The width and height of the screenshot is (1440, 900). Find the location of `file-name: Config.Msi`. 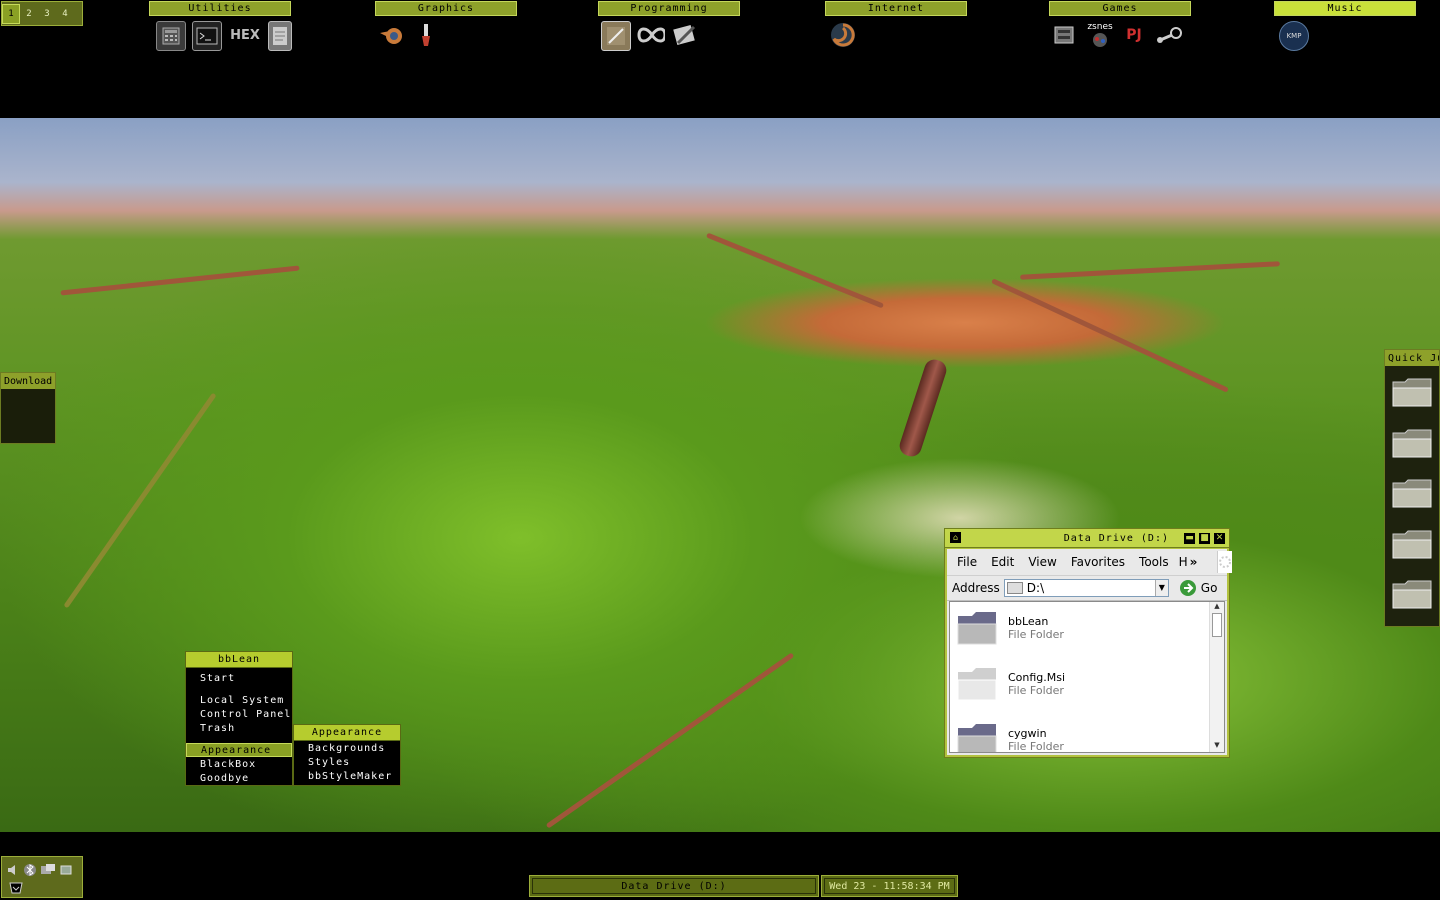

file-name: Config.Msi is located at coordinates (1037, 677).